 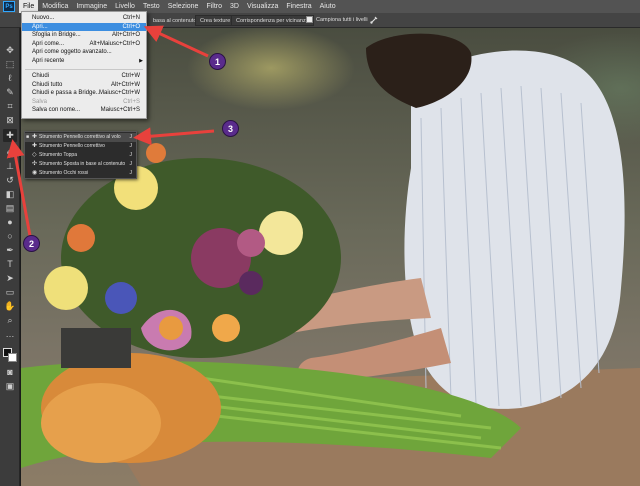 What do you see at coordinates (12, 357) in the screenshot?
I see `background-color-swatch` at bounding box center [12, 357].